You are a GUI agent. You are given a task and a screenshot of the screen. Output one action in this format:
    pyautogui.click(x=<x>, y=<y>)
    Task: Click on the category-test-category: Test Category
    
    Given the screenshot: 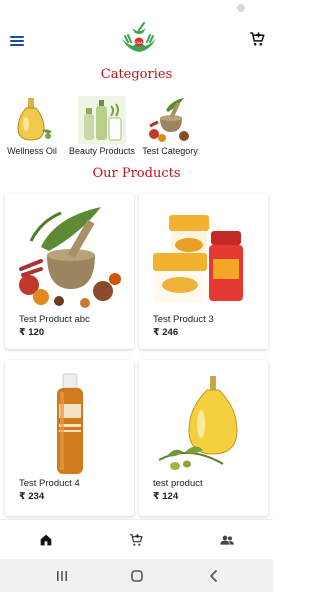 What is the action you would take?
    pyautogui.click(x=170, y=128)
    